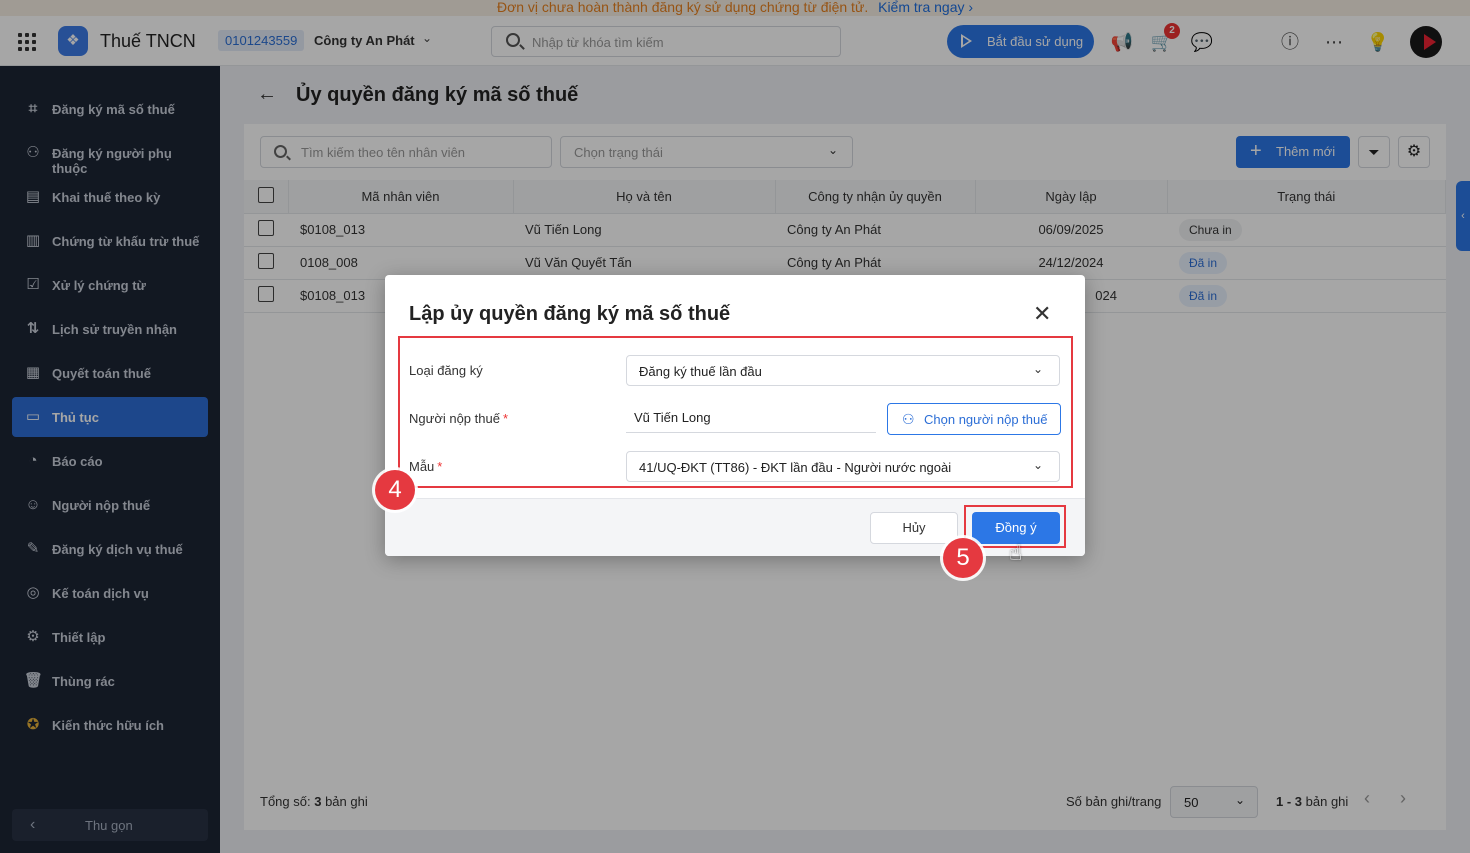 The height and width of the screenshot is (853, 1470). I want to click on form-highlight-box, so click(735, 412).